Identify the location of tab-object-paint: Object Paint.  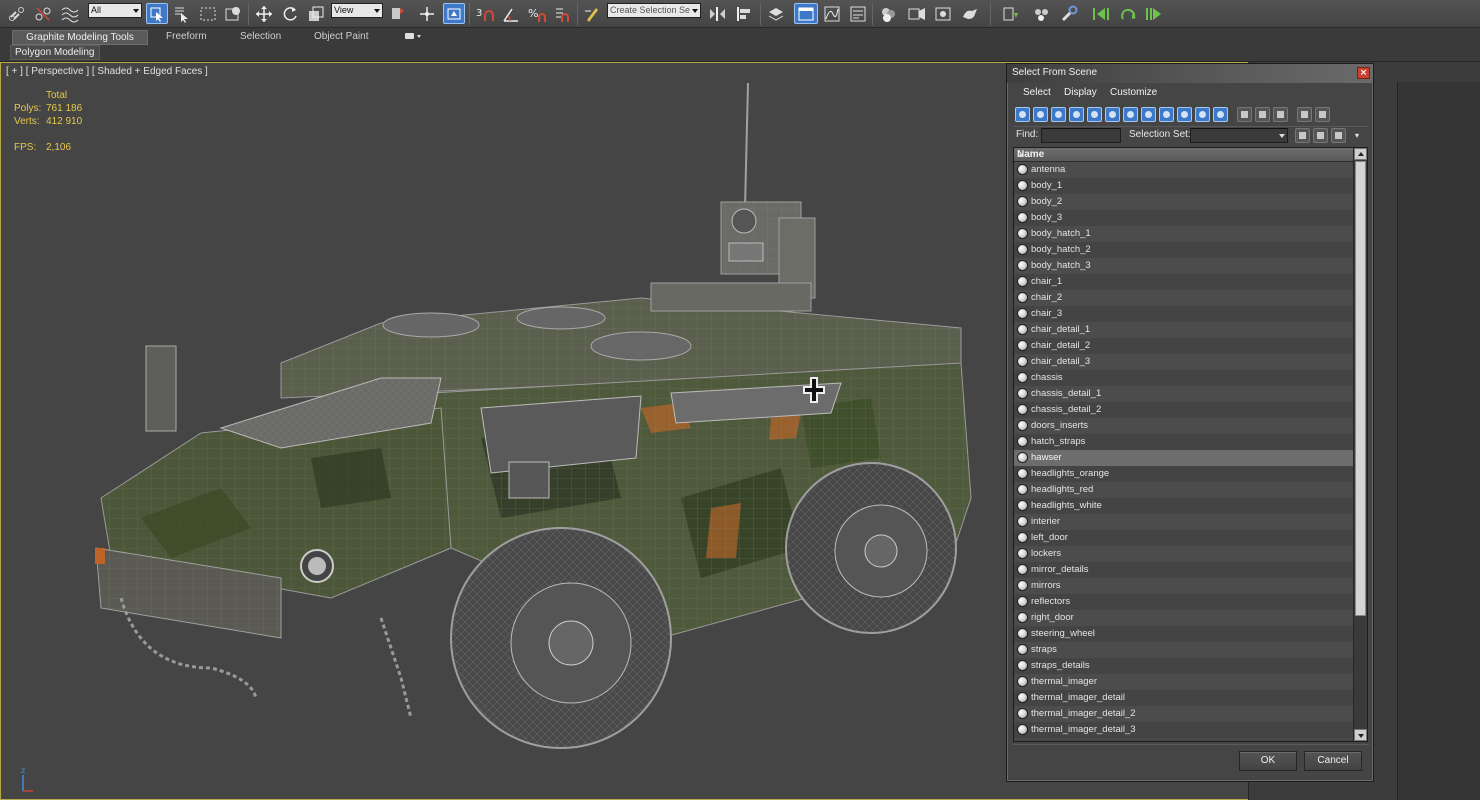
(341, 37).